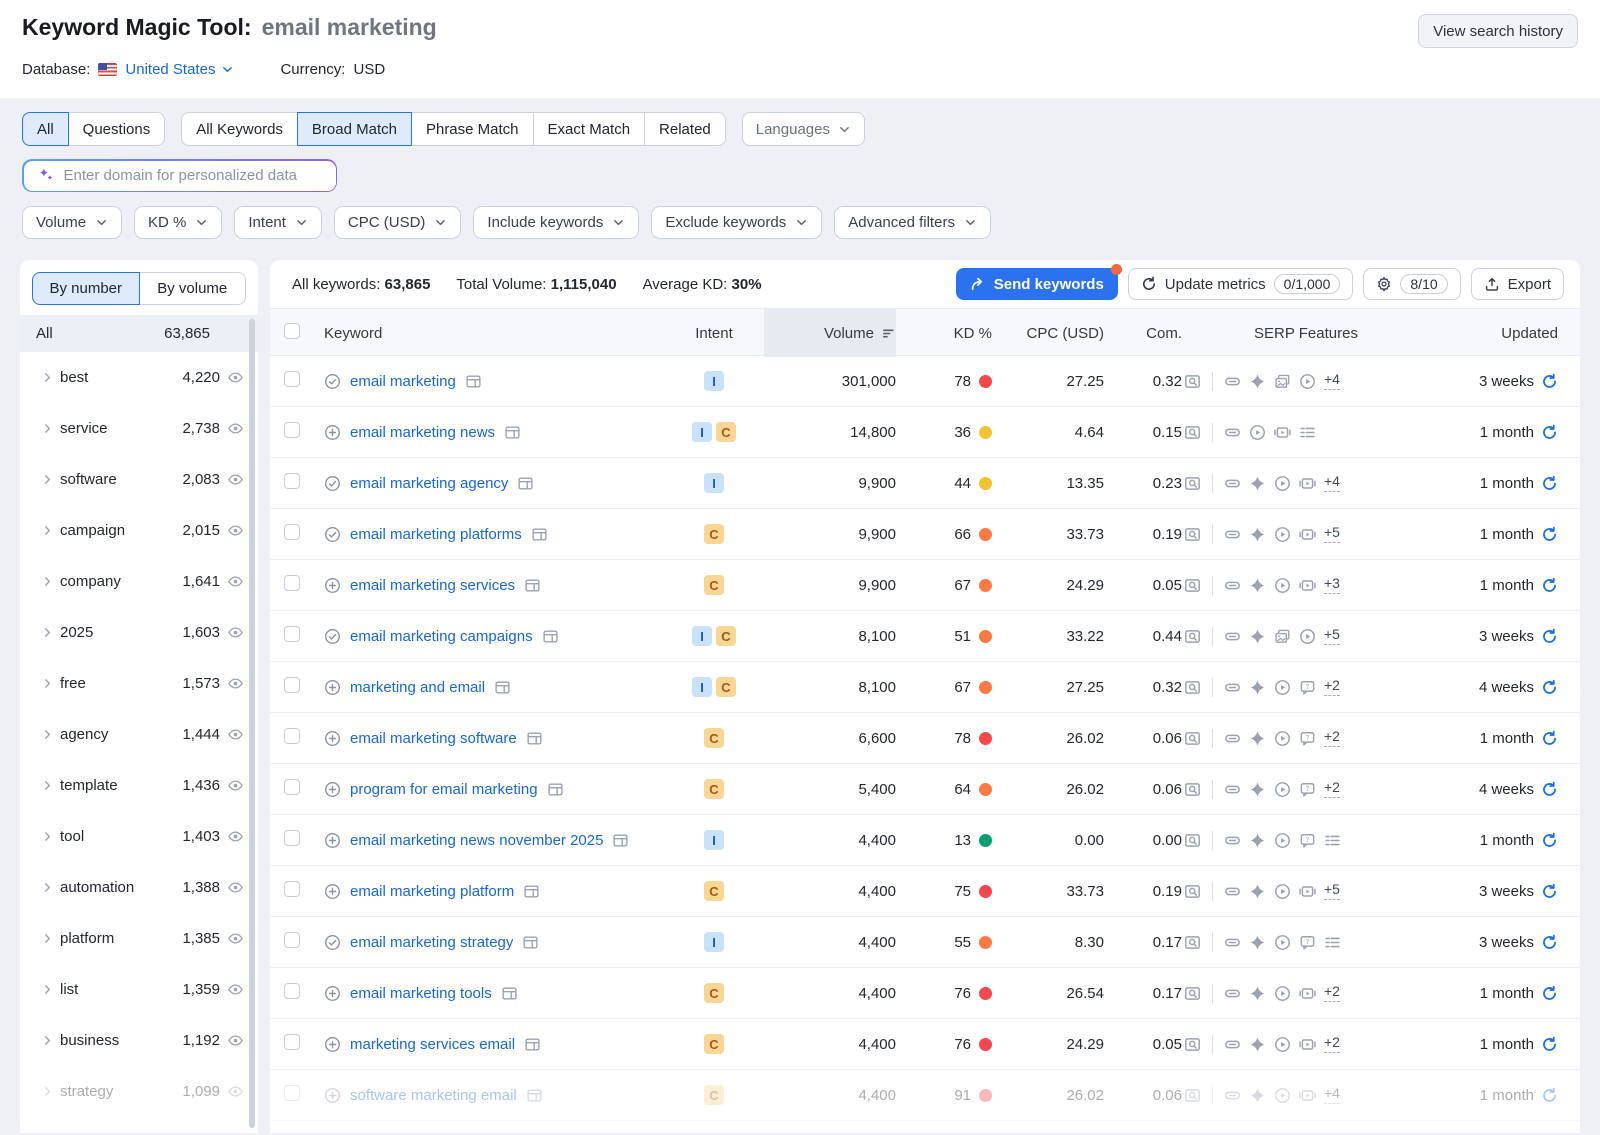 This screenshot has width=1600, height=1135. What do you see at coordinates (139, 1040) in the screenshot?
I see `sidebar-item-business: business 1,192` at bounding box center [139, 1040].